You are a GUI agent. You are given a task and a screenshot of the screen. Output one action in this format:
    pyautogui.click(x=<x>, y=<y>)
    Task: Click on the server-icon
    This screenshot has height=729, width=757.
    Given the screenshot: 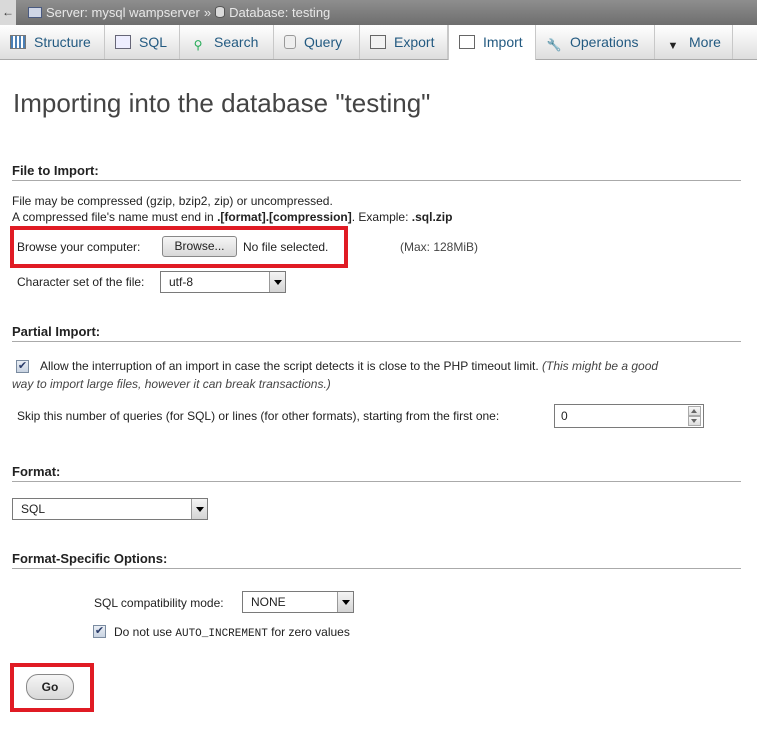 What is the action you would take?
    pyautogui.click(x=35, y=12)
    